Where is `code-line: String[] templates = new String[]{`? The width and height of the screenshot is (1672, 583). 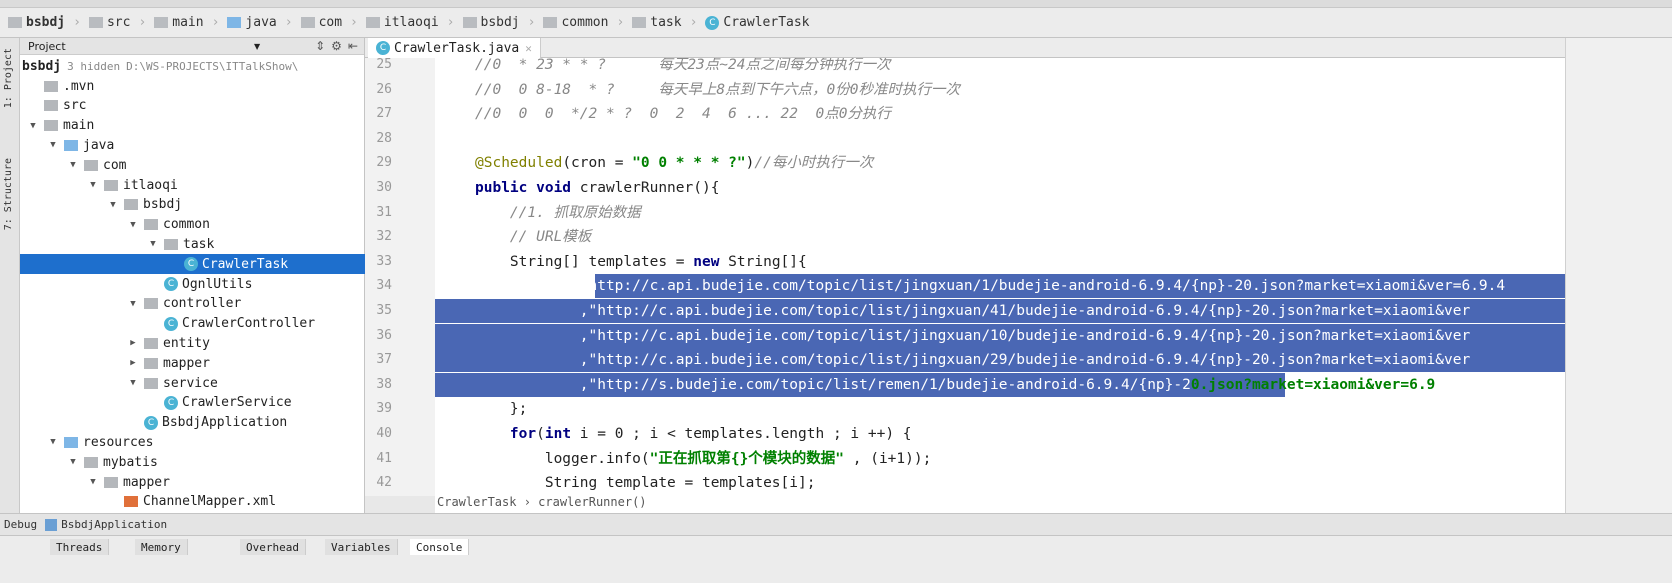
code-line: String[] templates = new String[]{ is located at coordinates (641, 262).